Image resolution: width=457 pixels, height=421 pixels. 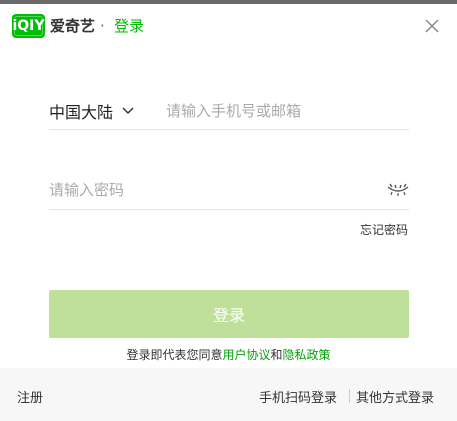 What do you see at coordinates (307, 355) in the screenshot?
I see `privacy-policy-link: 隐私政策` at bounding box center [307, 355].